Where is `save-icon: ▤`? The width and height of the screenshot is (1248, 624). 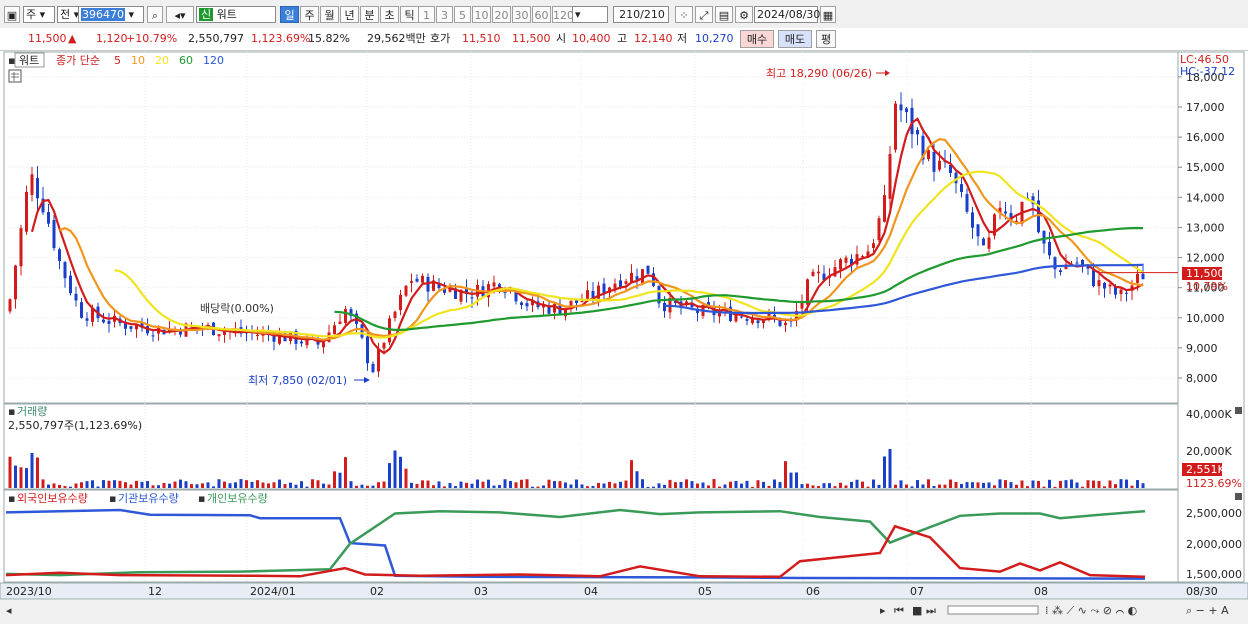
save-icon: ▤ is located at coordinates (724, 14).